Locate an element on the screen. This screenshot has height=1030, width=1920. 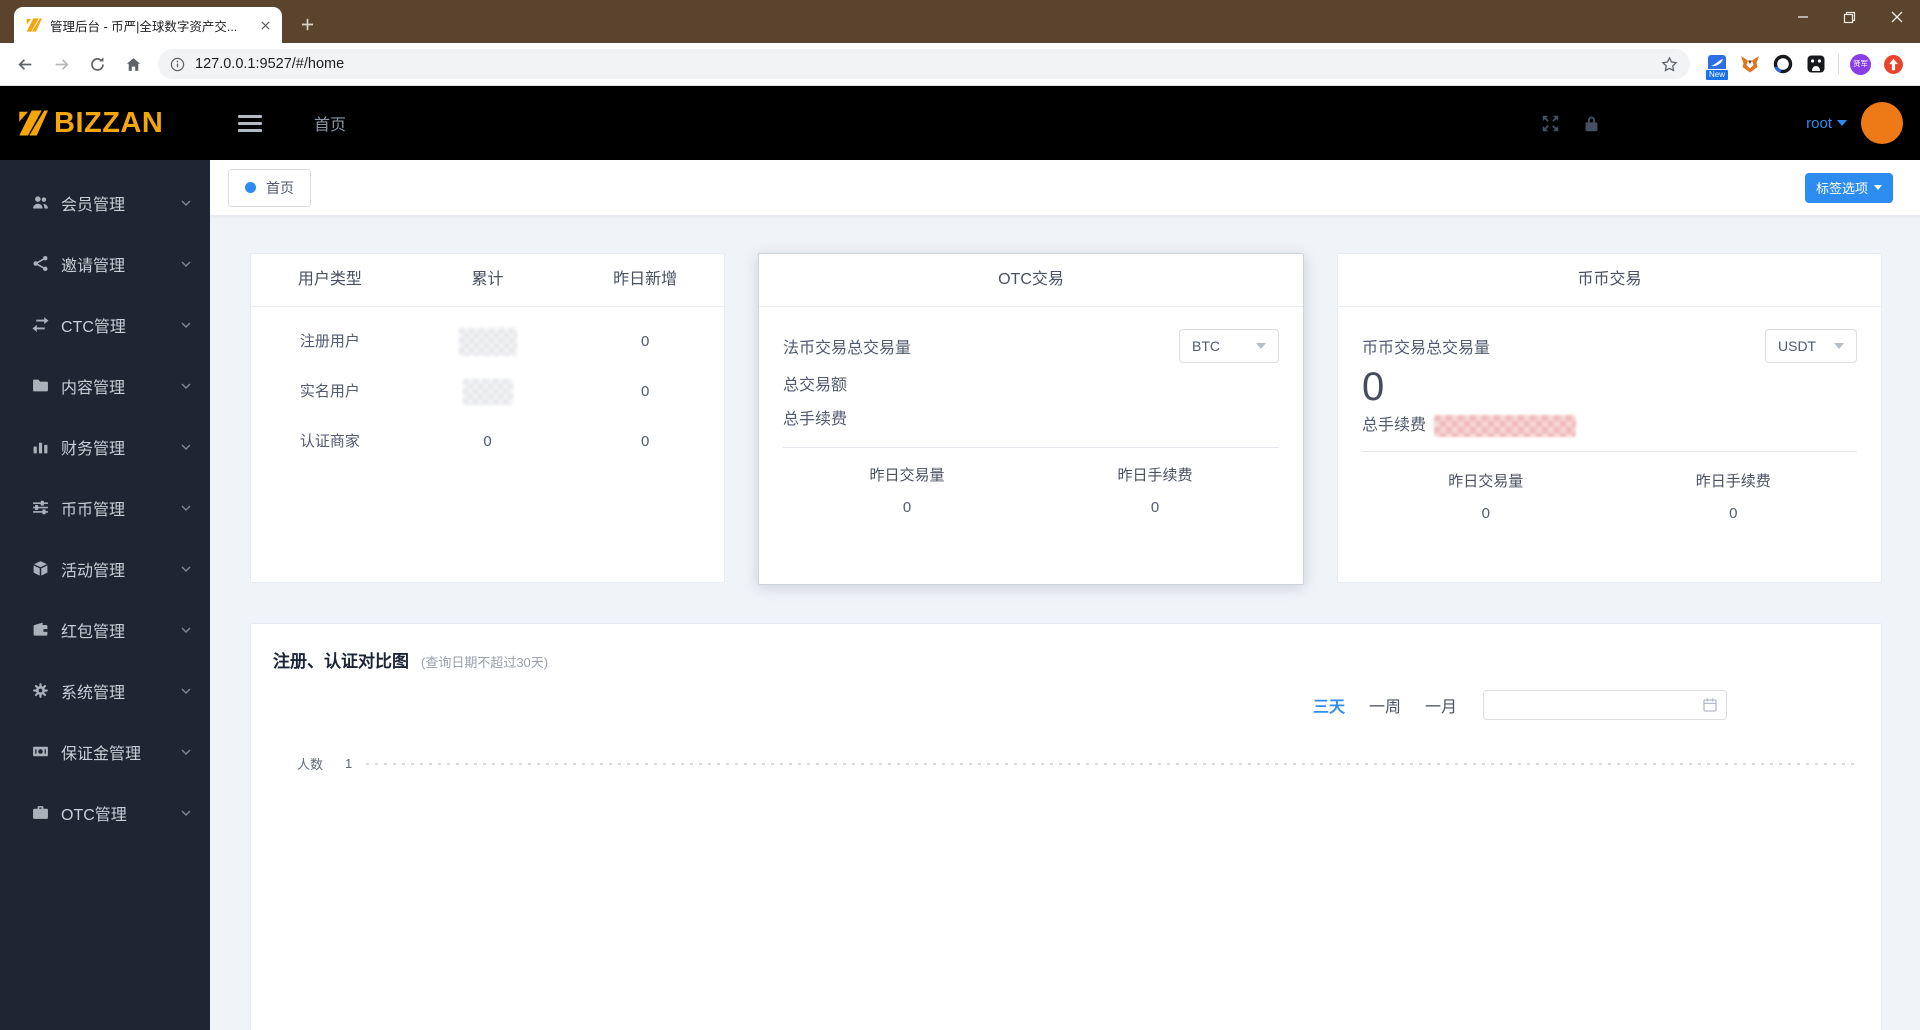
purple-profile-label: 贤军 is located at coordinates (1860, 64).